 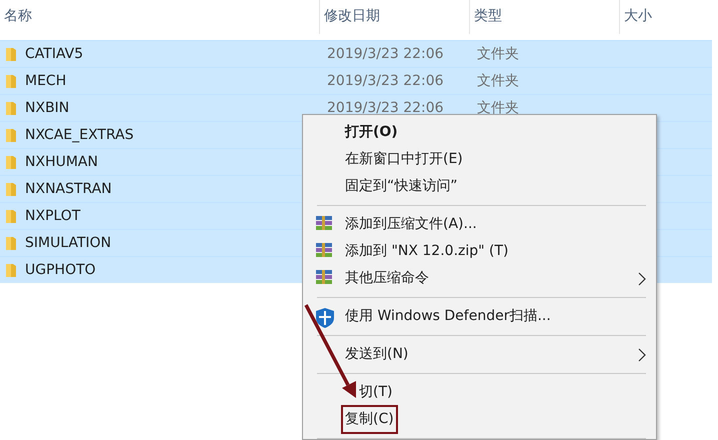 I want to click on file-name: NXBIN, so click(x=47, y=108).